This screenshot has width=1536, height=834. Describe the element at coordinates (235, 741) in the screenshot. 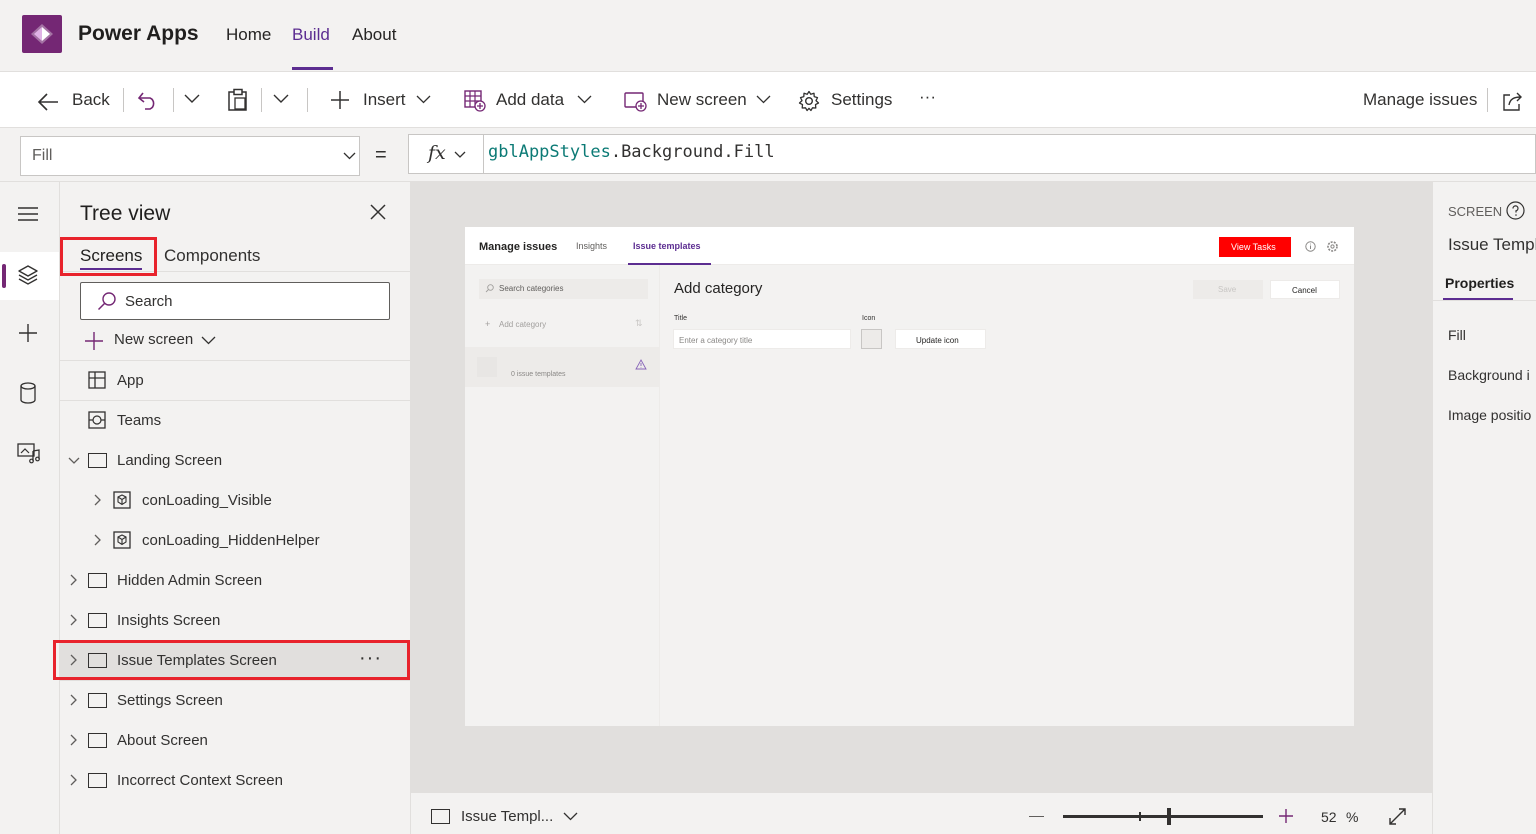

I see `tree-item-about-screen: About Screen` at that location.